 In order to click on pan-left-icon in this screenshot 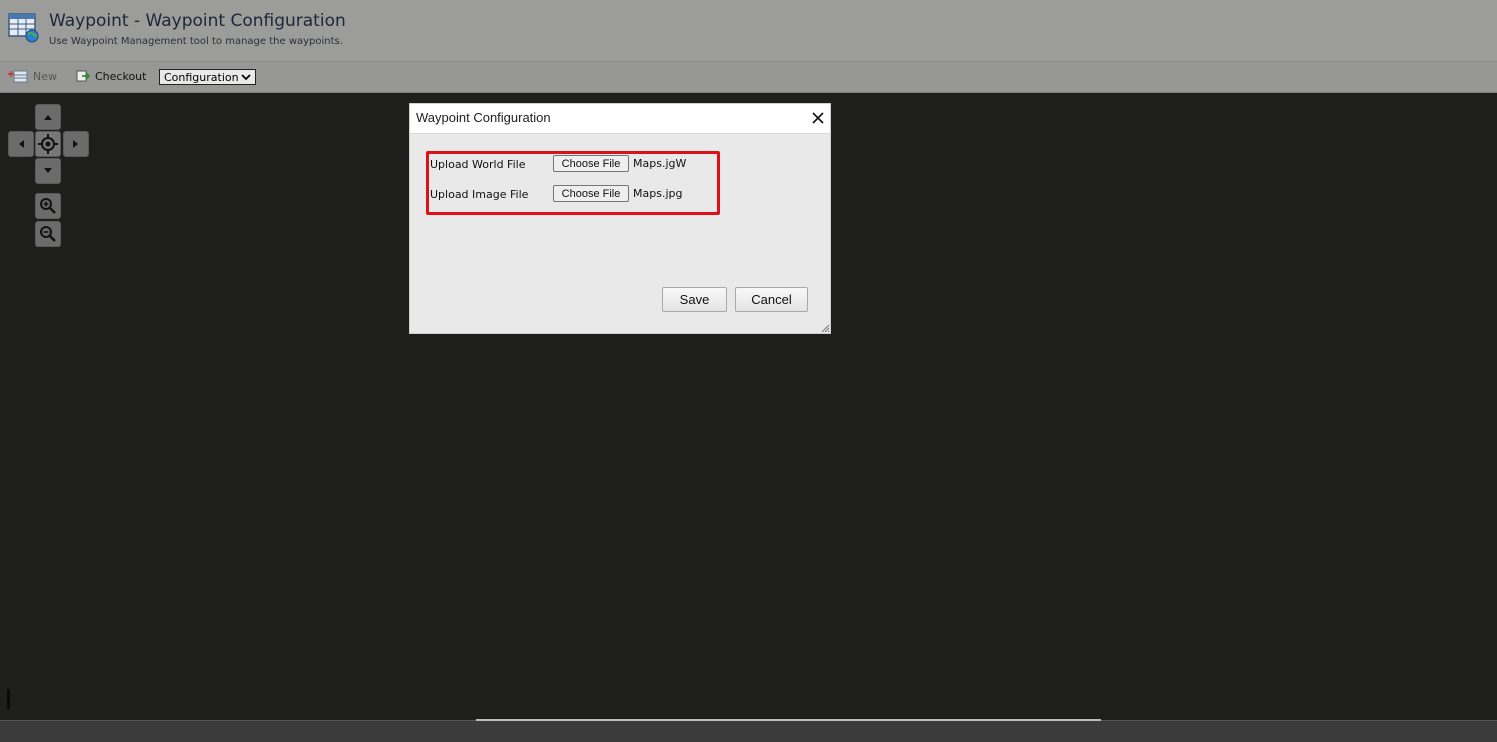, I will do `click(21, 144)`.